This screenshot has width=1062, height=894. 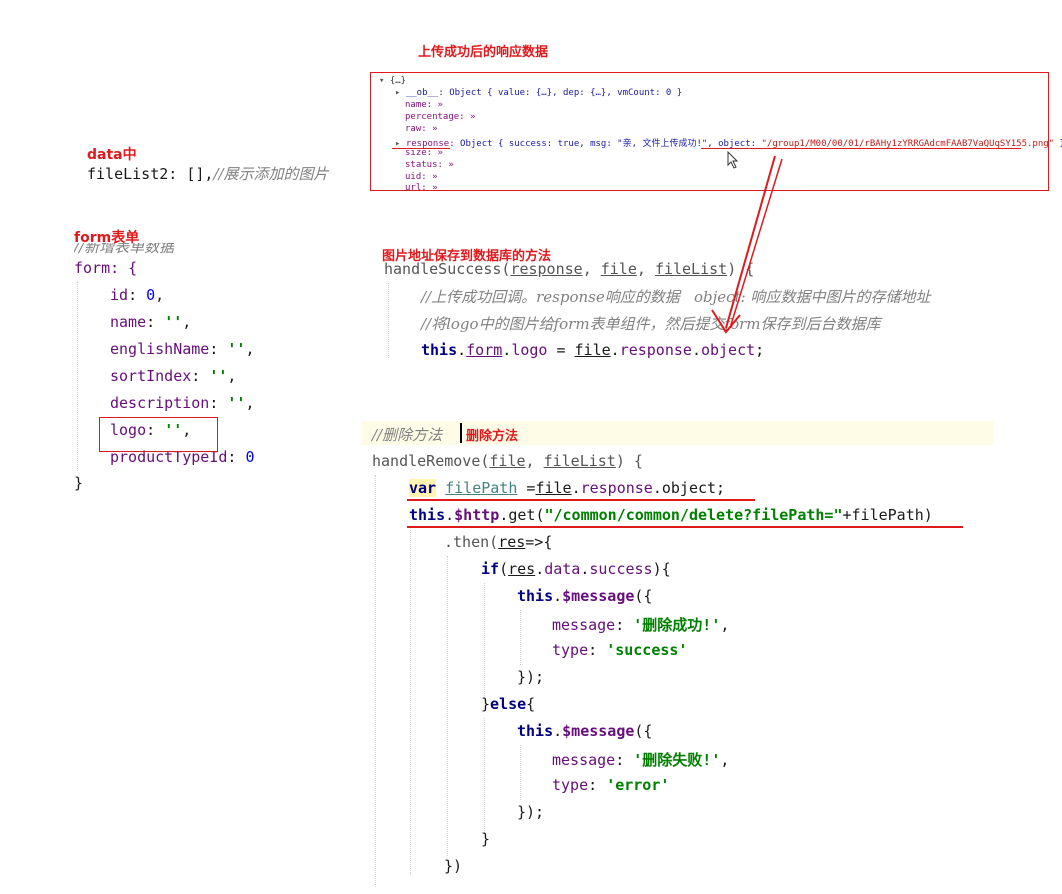 What do you see at coordinates (158, 434) in the screenshot?
I see `logo-highlight-box` at bounding box center [158, 434].